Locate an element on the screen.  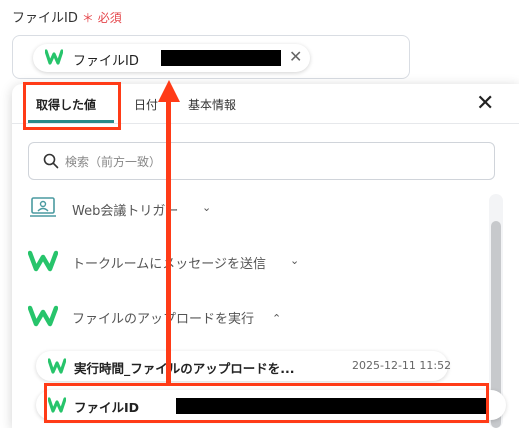
file-id-label: ファイルID ＊ 必須 is located at coordinates (67, 16).